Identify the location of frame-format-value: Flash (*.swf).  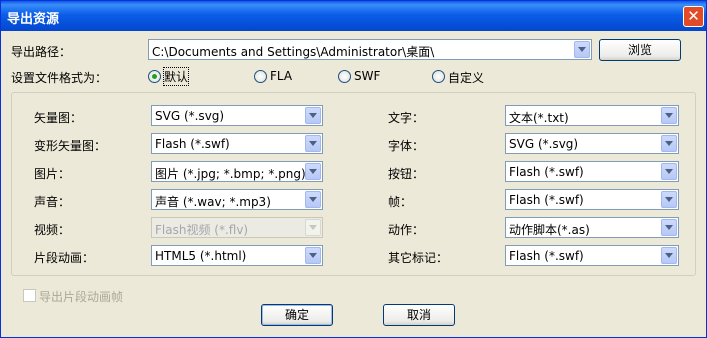
(546, 200).